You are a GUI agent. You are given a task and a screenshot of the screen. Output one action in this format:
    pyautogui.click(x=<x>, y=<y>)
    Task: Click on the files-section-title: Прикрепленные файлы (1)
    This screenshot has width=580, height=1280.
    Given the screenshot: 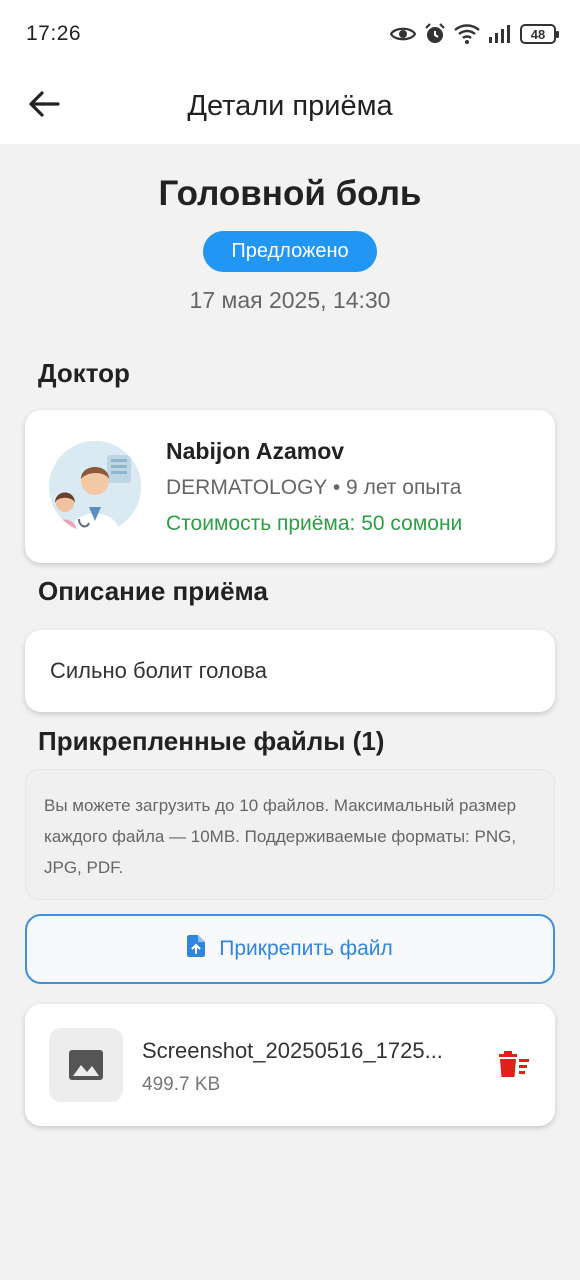 What is the action you would take?
    pyautogui.click(x=211, y=741)
    